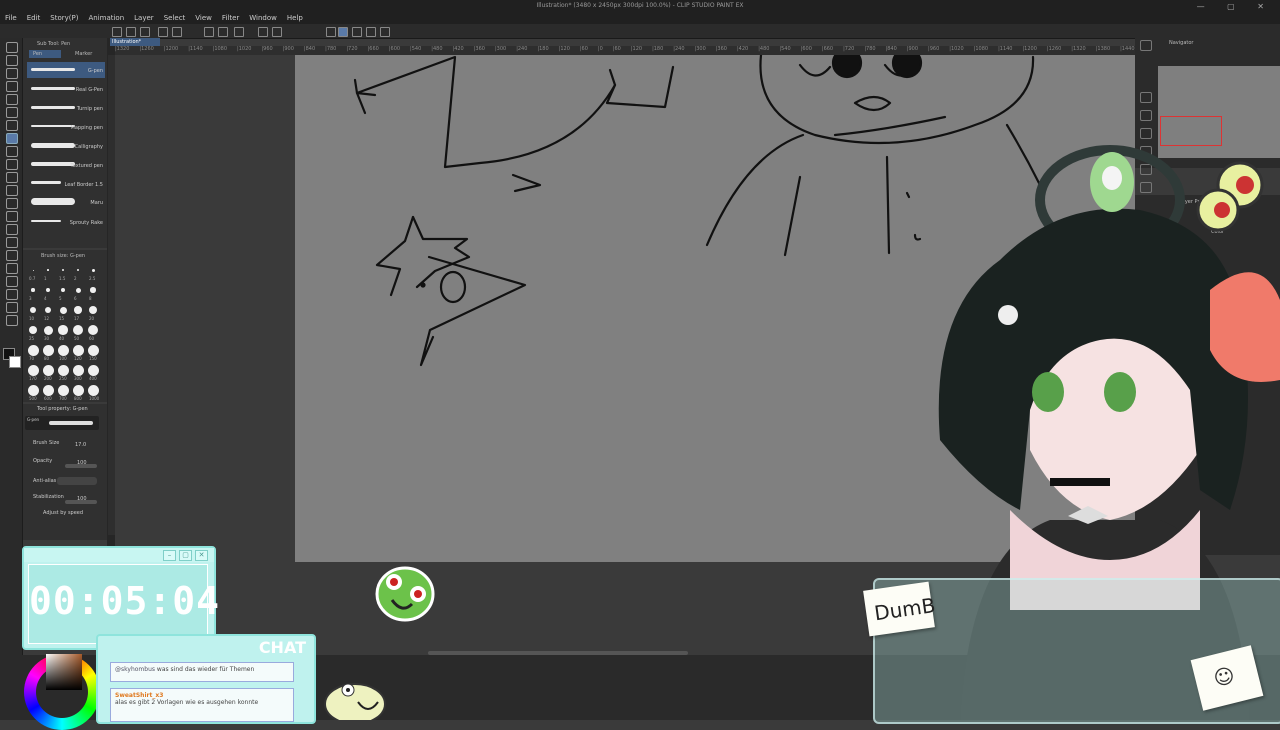 The width and height of the screenshot is (1280, 730). Describe the element at coordinates (80, 445) in the screenshot. I see `brush-size-value: 17.0` at that location.